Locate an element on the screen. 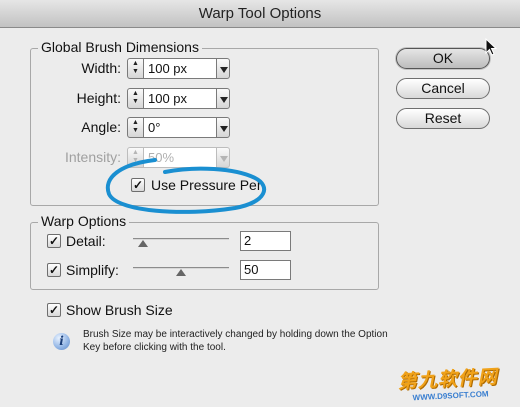 This screenshot has width=520, height=407. watermark-logo: 第九软件网 WWW.D9SOFT.COM is located at coordinates (457, 384).